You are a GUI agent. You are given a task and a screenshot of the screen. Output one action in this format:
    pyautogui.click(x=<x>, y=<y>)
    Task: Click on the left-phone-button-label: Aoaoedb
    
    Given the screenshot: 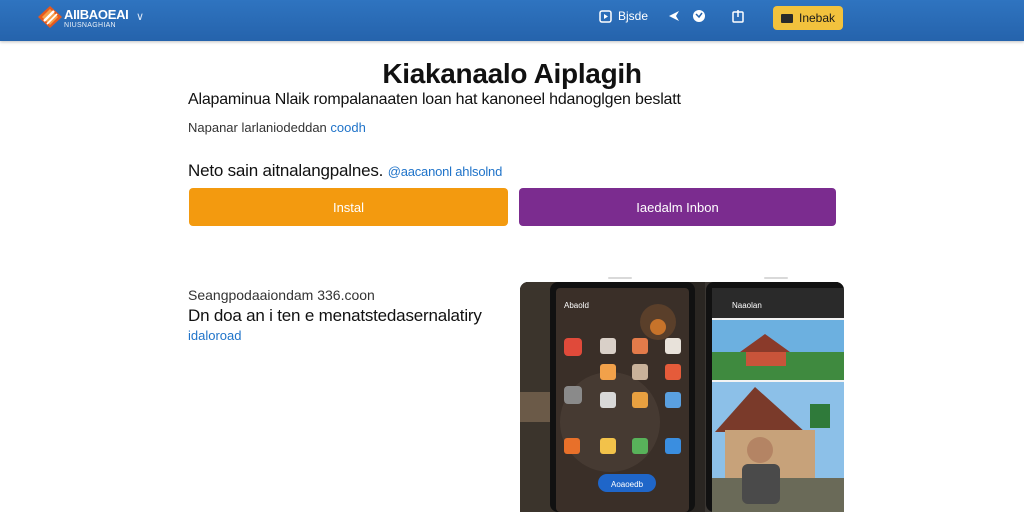 What is the action you would take?
    pyautogui.click(x=627, y=484)
    